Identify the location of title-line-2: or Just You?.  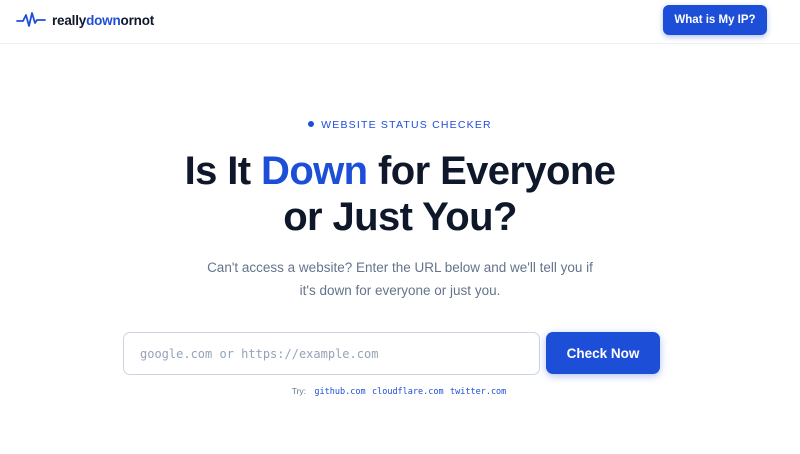
(400, 217).